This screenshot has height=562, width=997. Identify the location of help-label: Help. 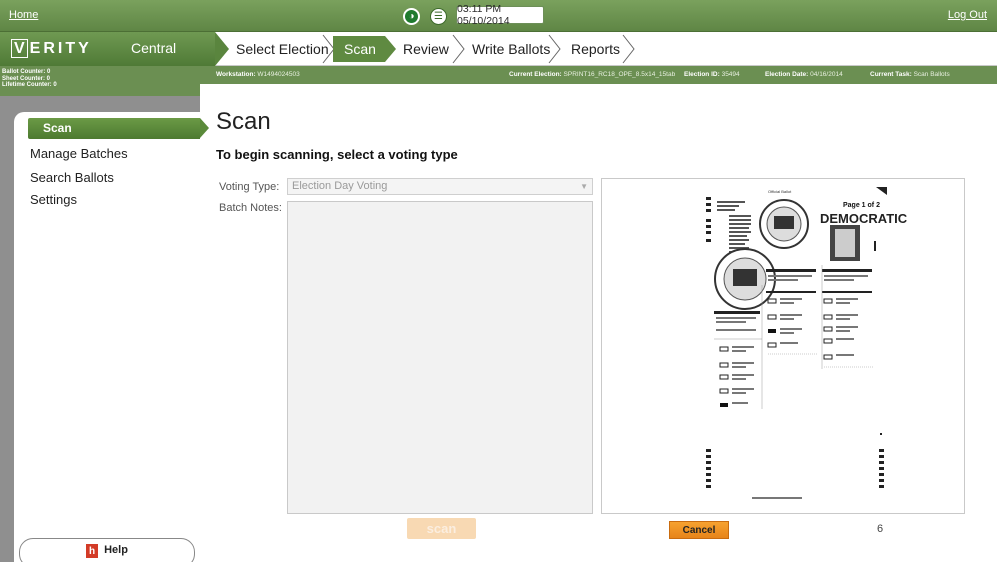
(116, 550).